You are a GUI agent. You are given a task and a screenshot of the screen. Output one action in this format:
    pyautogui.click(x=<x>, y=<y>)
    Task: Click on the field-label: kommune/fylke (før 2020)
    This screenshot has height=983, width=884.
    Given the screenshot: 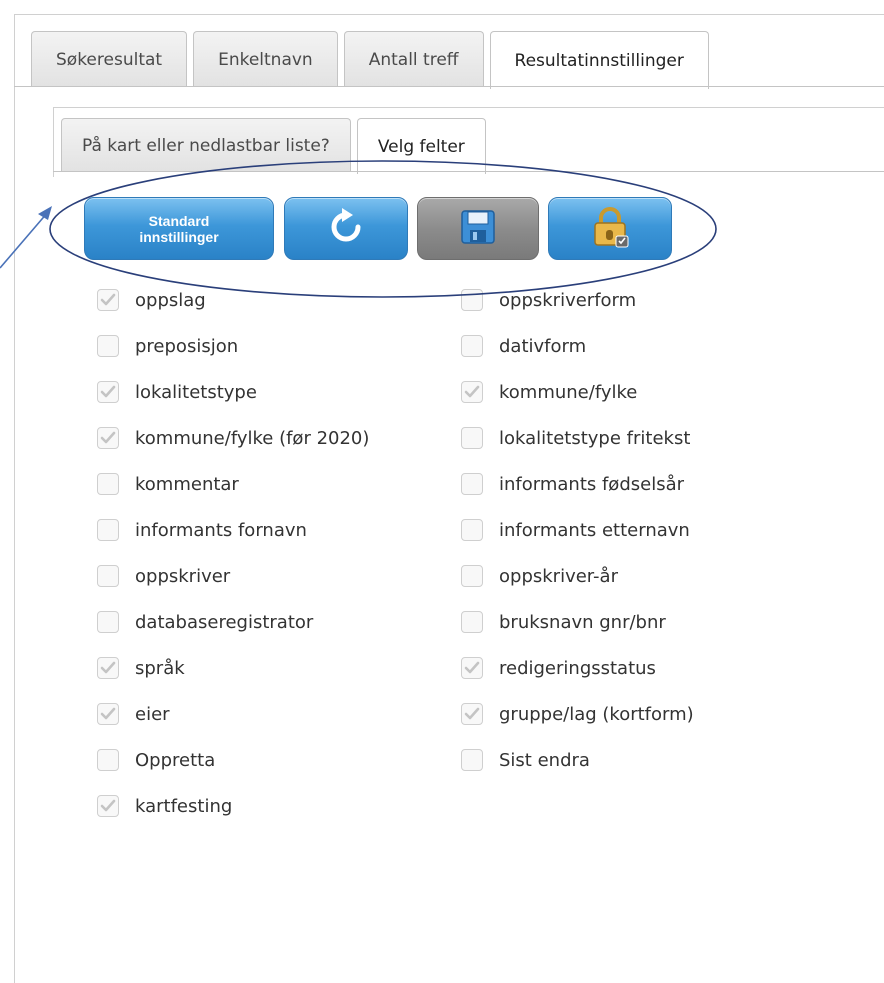 What is the action you would take?
    pyautogui.click(x=252, y=438)
    